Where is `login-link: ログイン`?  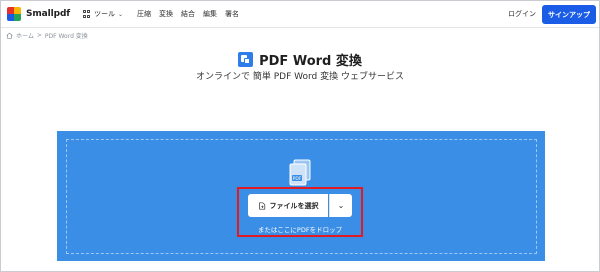
login-link: ログイン is located at coordinates (522, 14).